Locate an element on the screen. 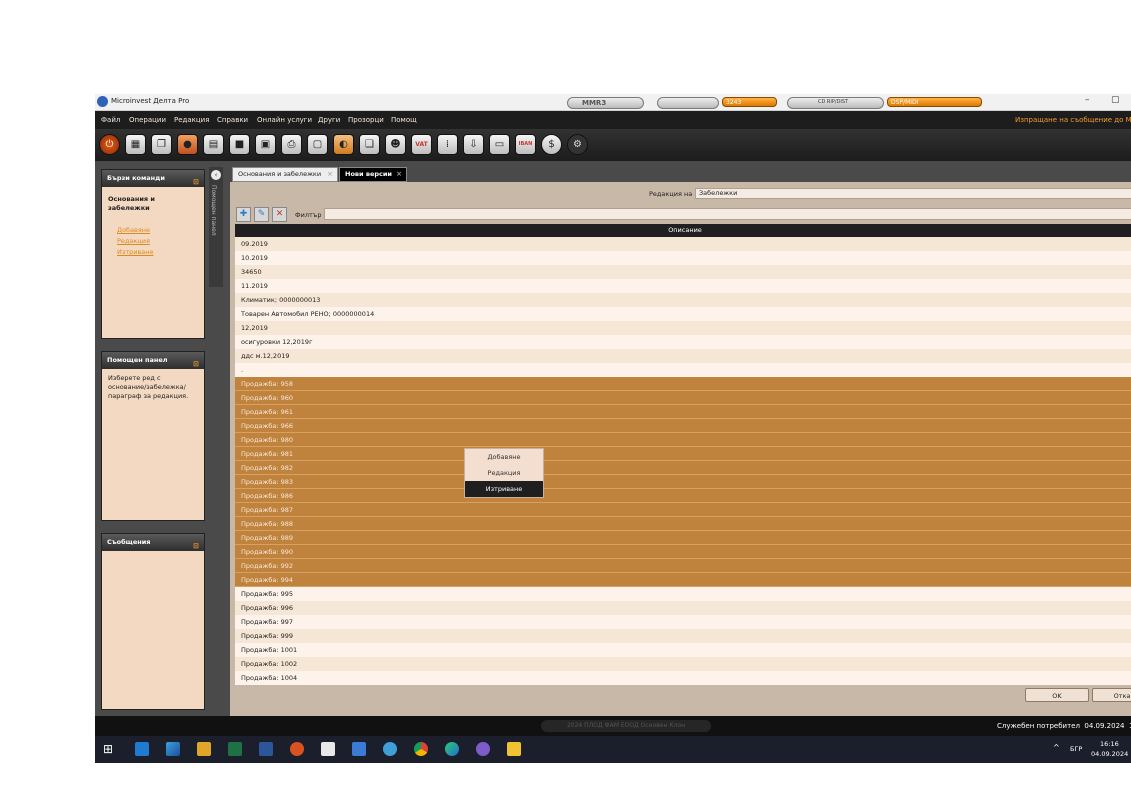  table-row: 10.2019 is located at coordinates (683, 258).